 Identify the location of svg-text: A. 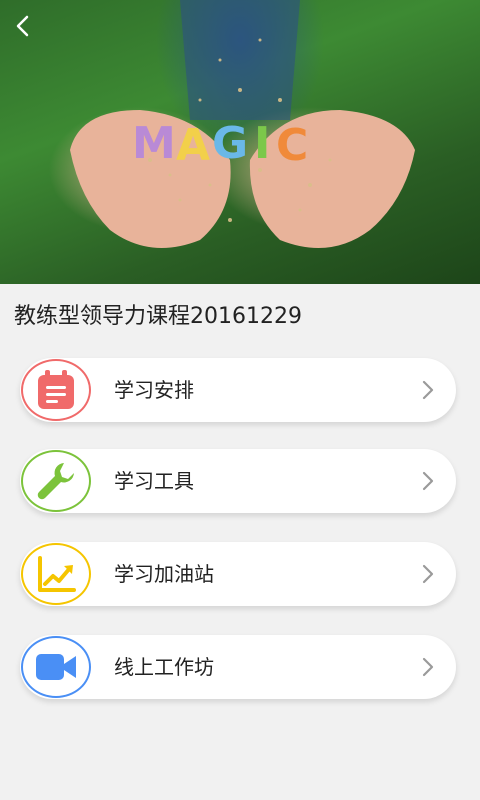
(193, 145).